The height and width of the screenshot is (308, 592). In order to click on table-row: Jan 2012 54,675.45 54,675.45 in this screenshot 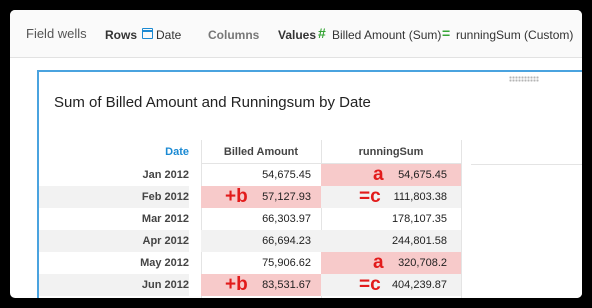, I will do `click(310, 175)`.